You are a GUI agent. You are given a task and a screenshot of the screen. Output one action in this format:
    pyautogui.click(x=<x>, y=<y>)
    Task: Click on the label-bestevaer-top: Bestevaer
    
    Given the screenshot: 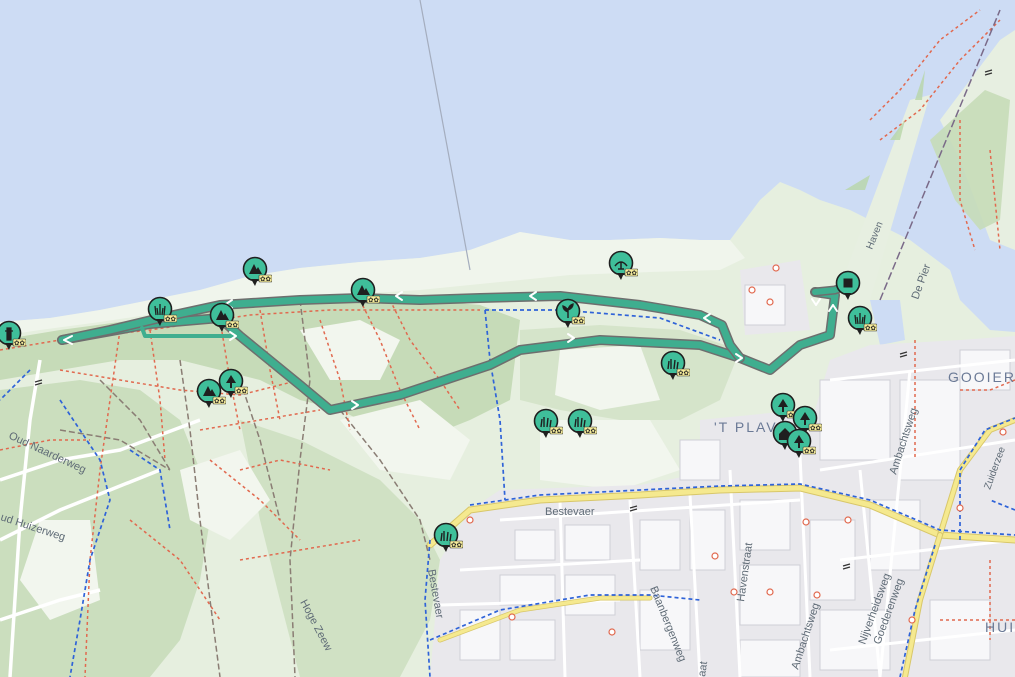 What is the action you would take?
    pyautogui.click(x=570, y=512)
    